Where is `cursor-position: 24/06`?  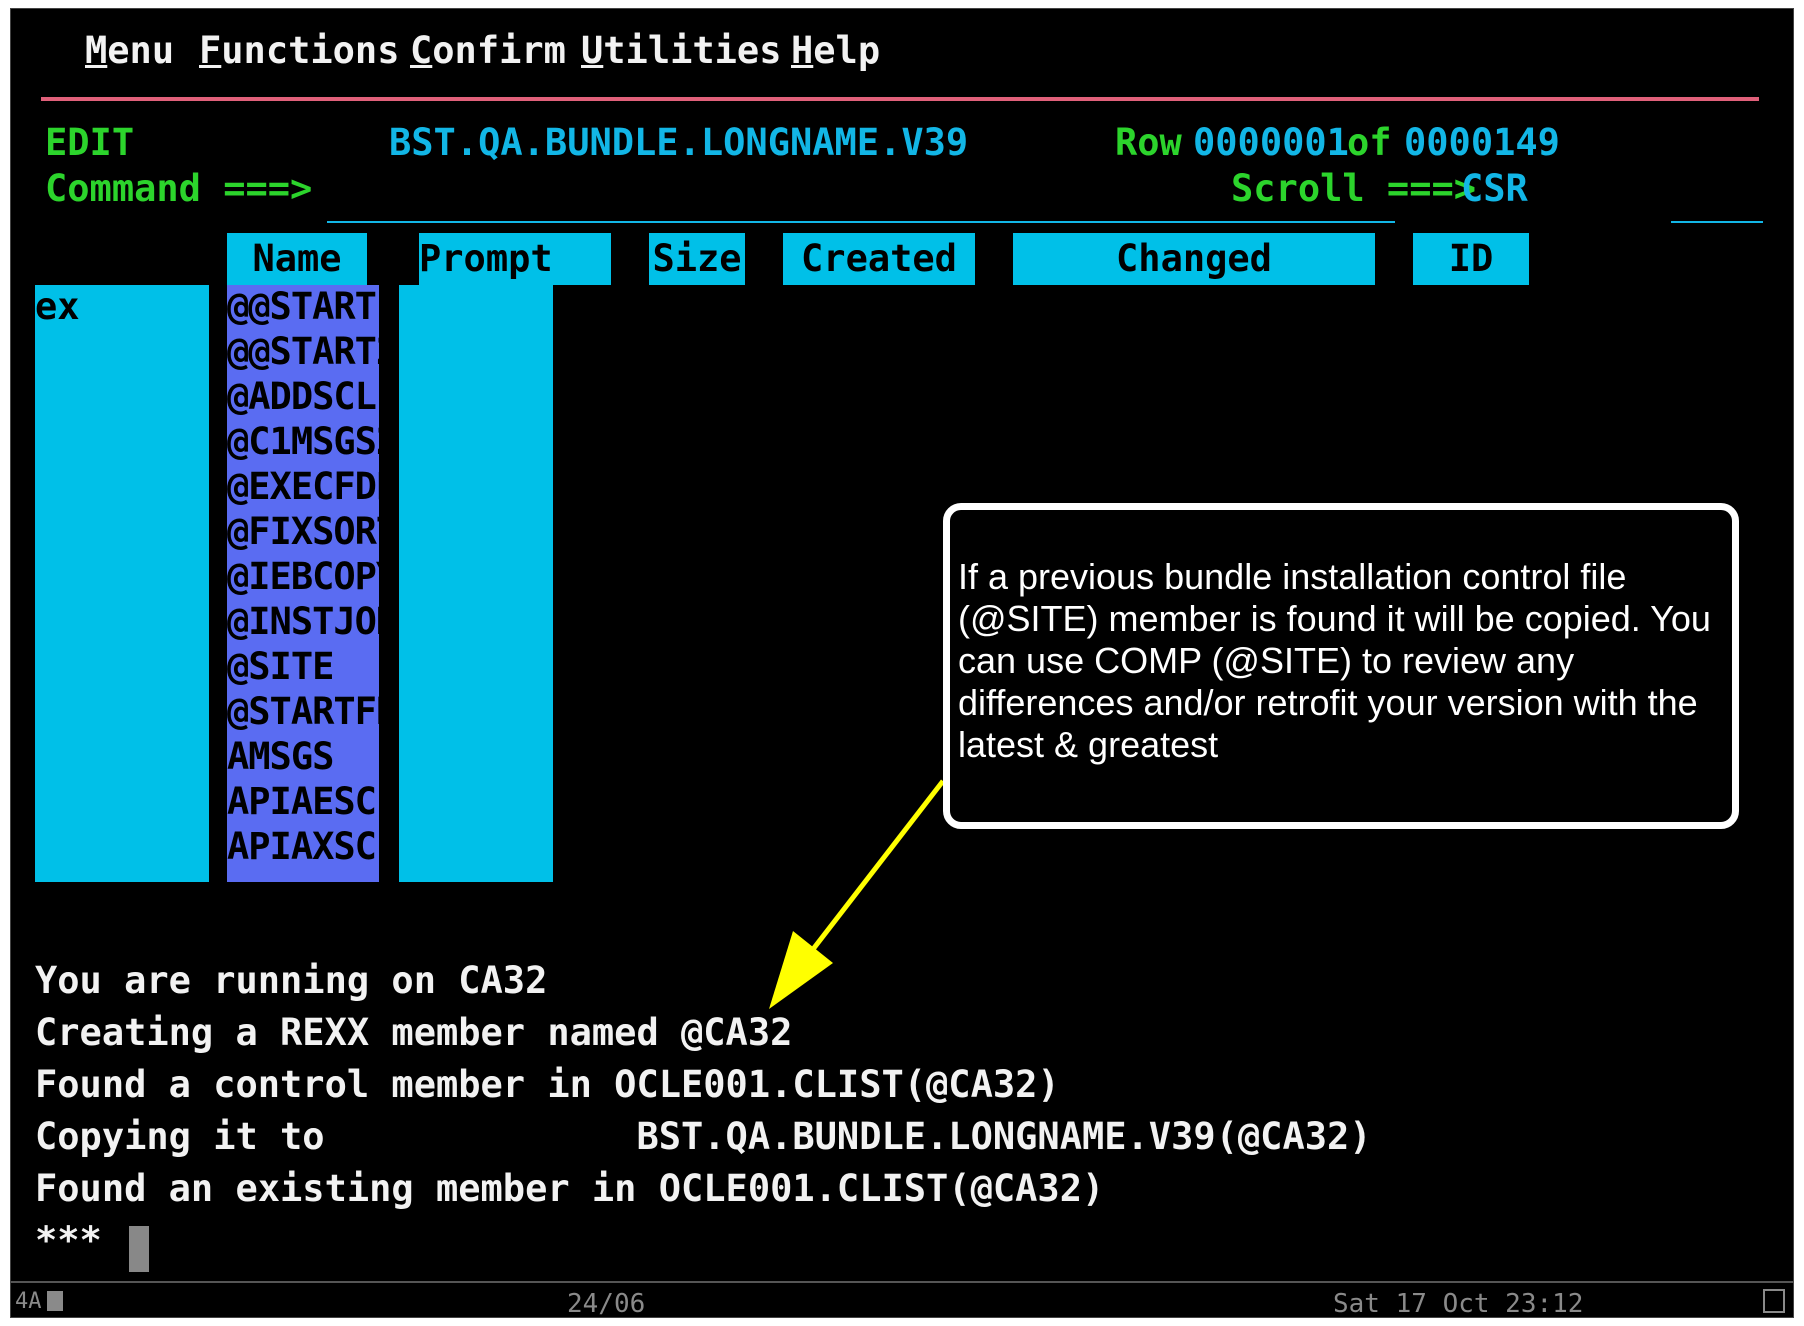
cursor-position: 24/06 is located at coordinates (606, 1304).